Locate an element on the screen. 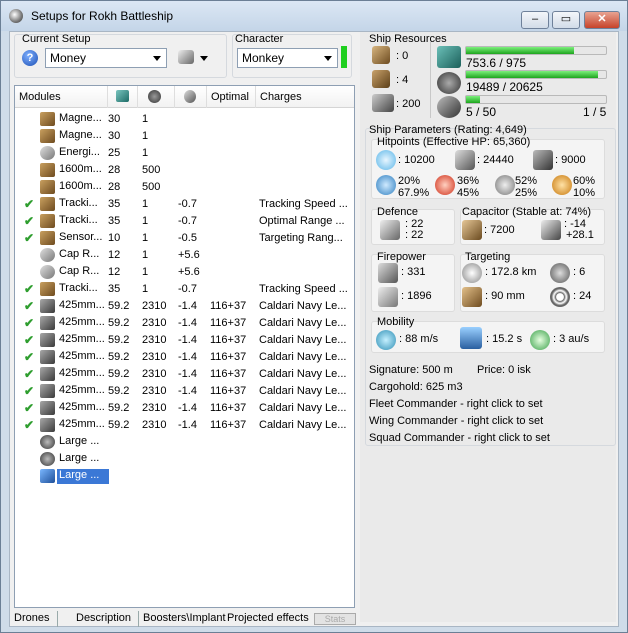 This screenshot has height=633, width=628. tab-drones: Drones is located at coordinates (31, 619).